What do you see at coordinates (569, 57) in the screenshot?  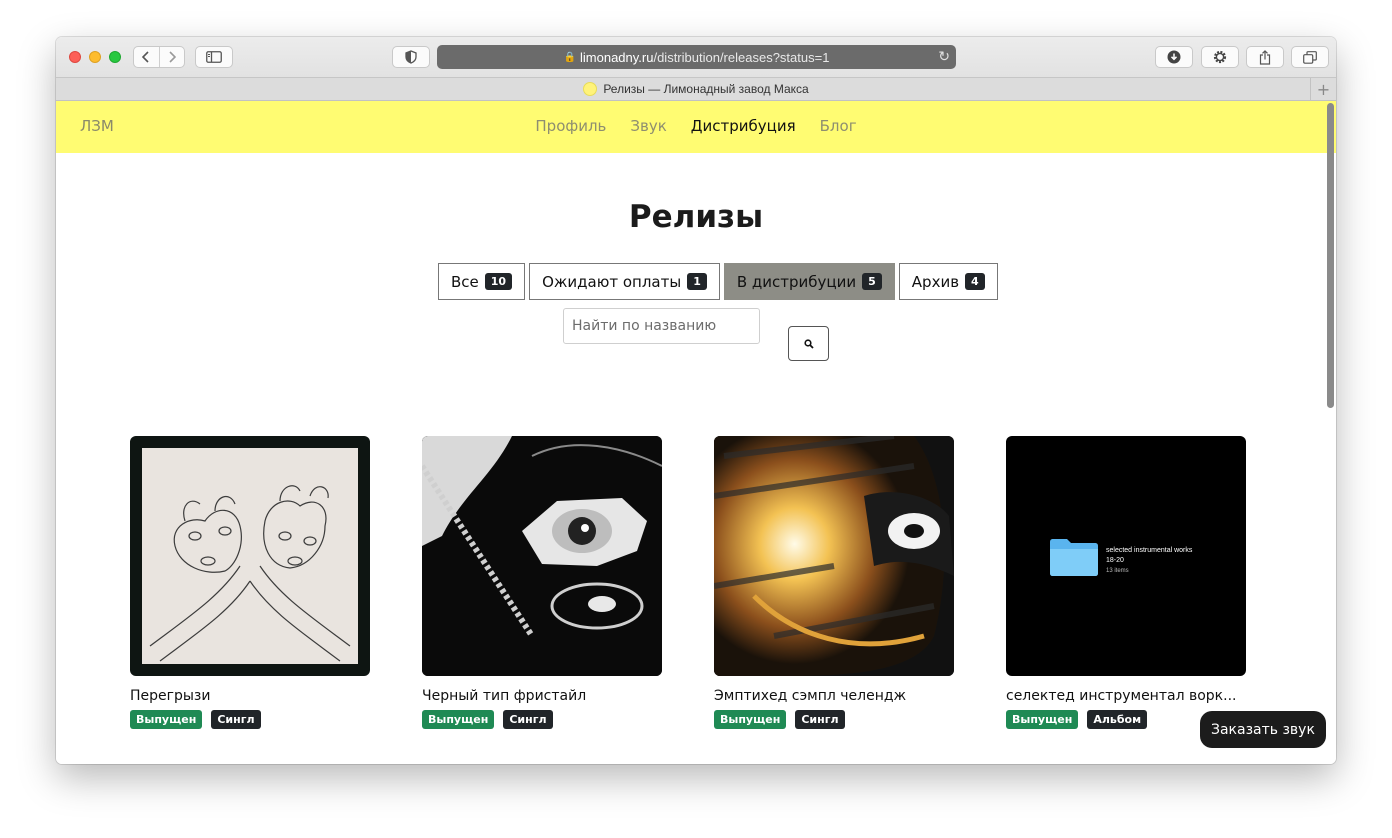 I see `lock-icon: 🔒` at bounding box center [569, 57].